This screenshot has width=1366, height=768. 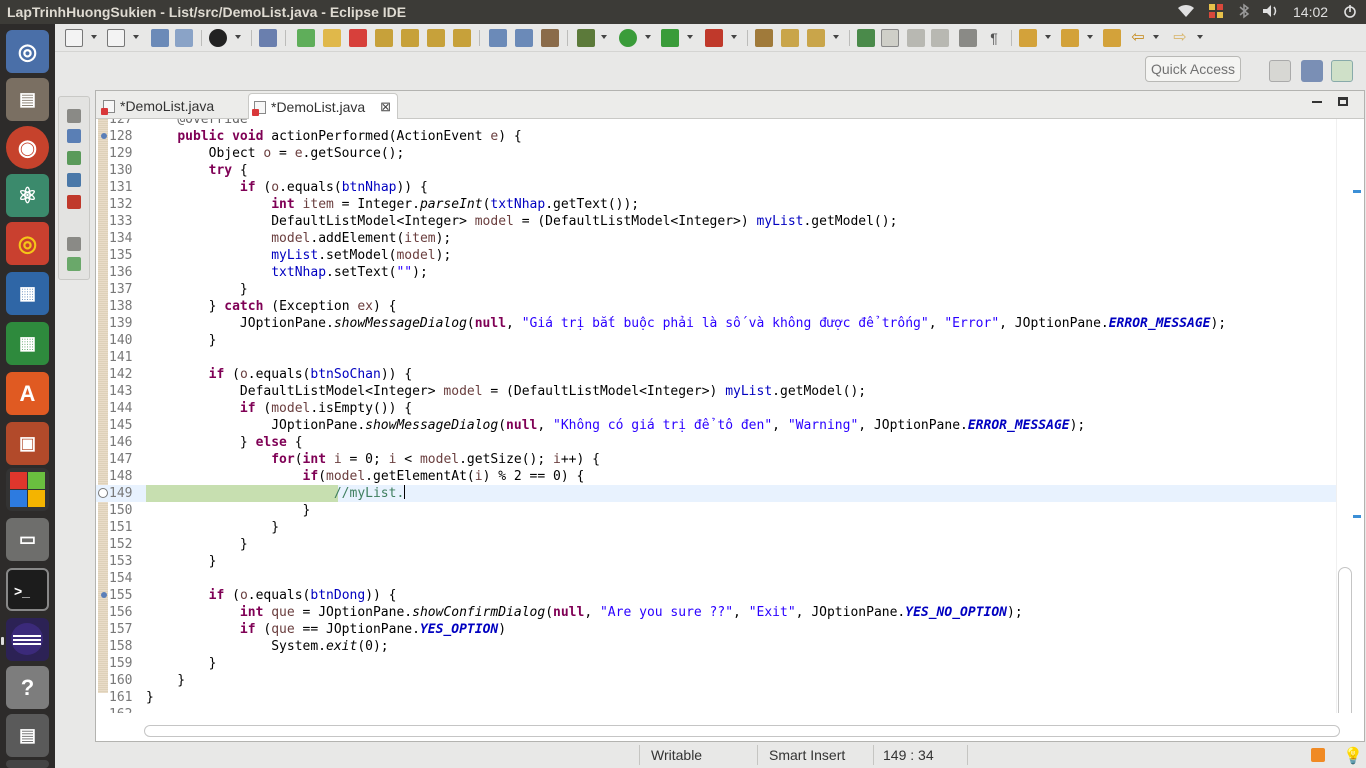 What do you see at coordinates (27, 639) in the screenshot?
I see `eclipse-icon` at bounding box center [27, 639].